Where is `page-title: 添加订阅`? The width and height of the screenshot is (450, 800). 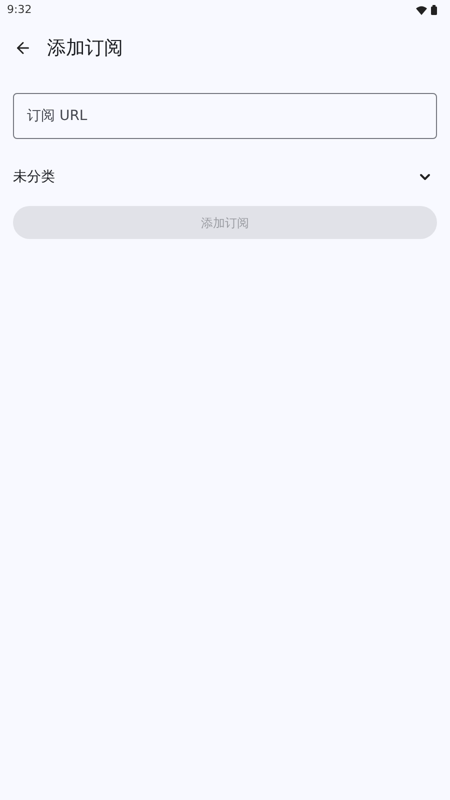 page-title: 添加订阅 is located at coordinates (85, 48).